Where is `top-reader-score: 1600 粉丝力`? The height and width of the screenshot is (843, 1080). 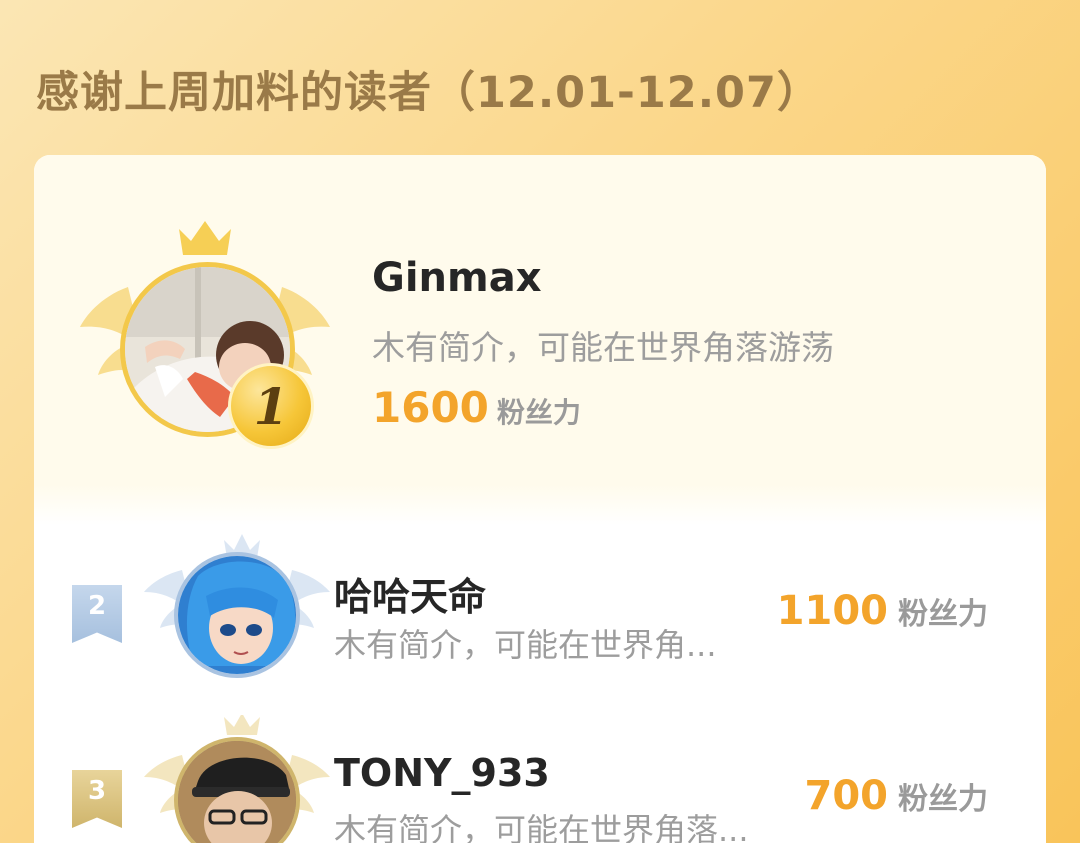 top-reader-score: 1600 粉丝力 is located at coordinates (476, 407).